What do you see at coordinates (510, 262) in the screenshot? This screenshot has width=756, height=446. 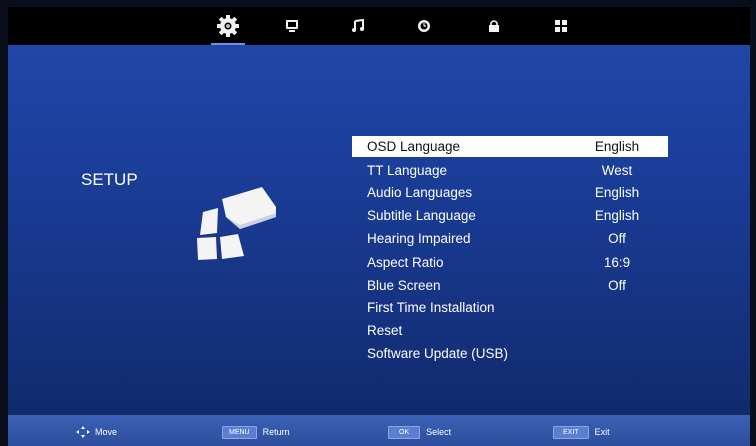 I see `menu-item: Aspect Ratio 16:9` at bounding box center [510, 262].